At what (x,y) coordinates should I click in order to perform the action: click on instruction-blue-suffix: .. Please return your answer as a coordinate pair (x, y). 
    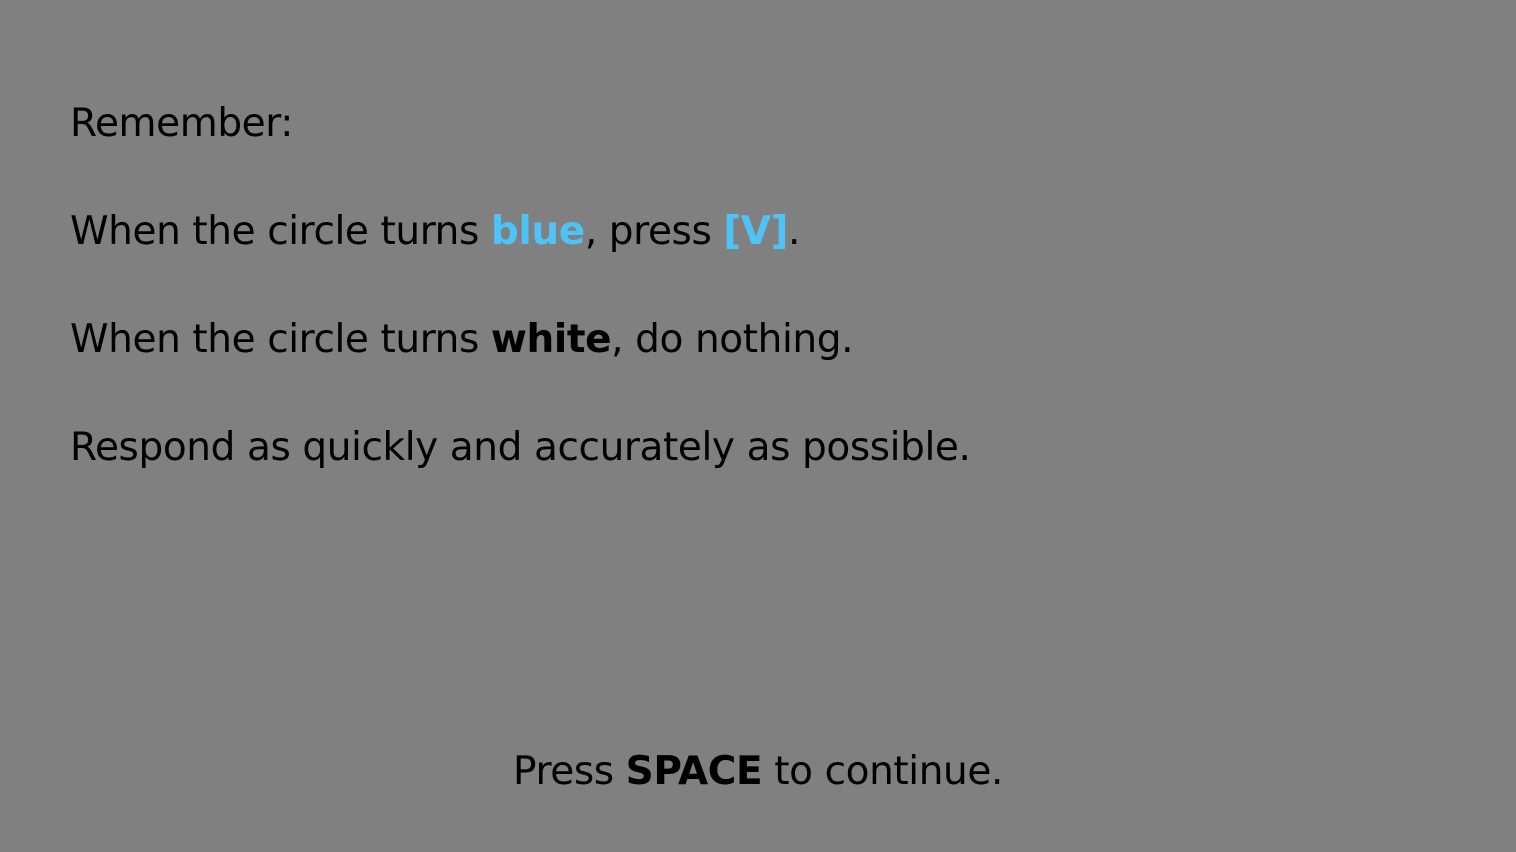
    Looking at the image, I should click on (794, 231).